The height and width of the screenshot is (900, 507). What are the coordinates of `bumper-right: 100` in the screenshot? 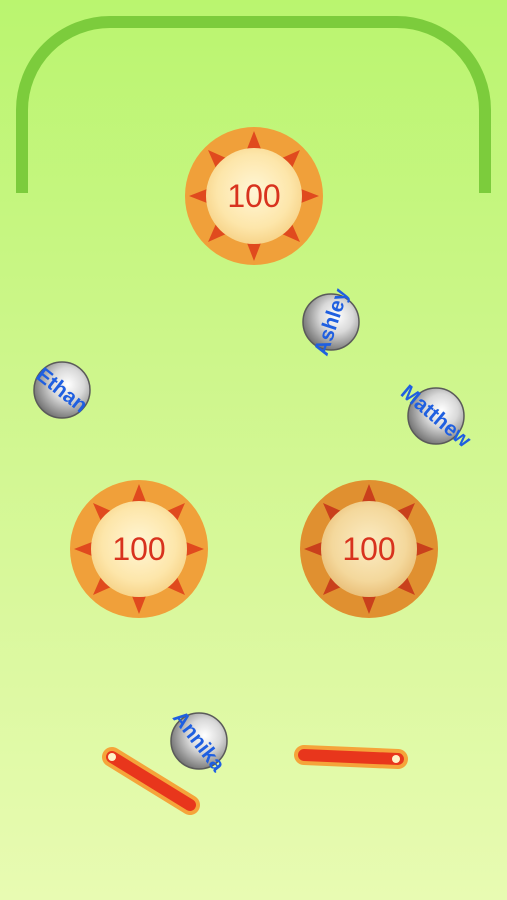 It's located at (369, 549).